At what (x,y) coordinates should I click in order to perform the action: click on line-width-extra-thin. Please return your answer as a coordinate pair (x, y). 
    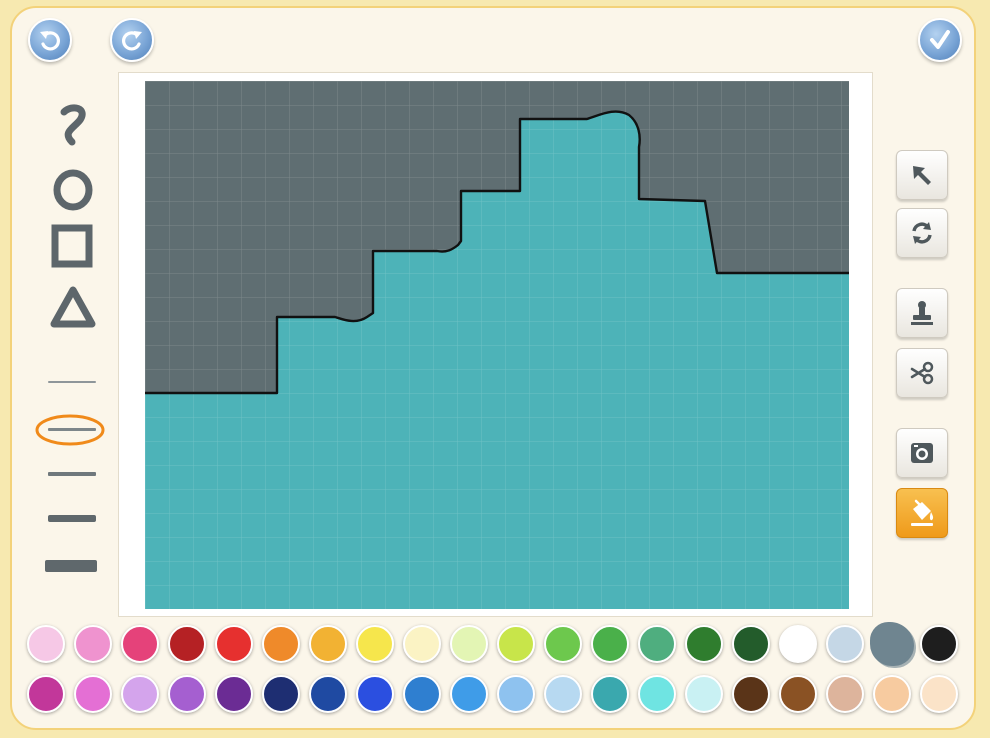
    Looking at the image, I should click on (72, 382).